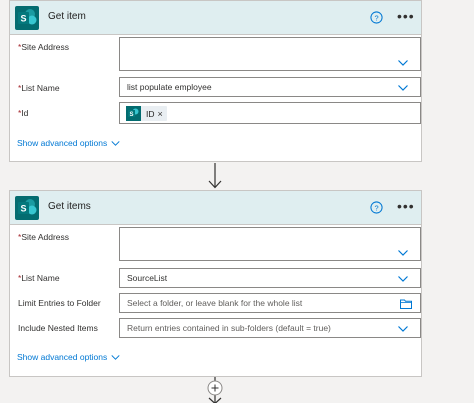 The height and width of the screenshot is (403, 474). Describe the element at coordinates (23, 113) in the screenshot. I see `id-label: *Id` at that location.